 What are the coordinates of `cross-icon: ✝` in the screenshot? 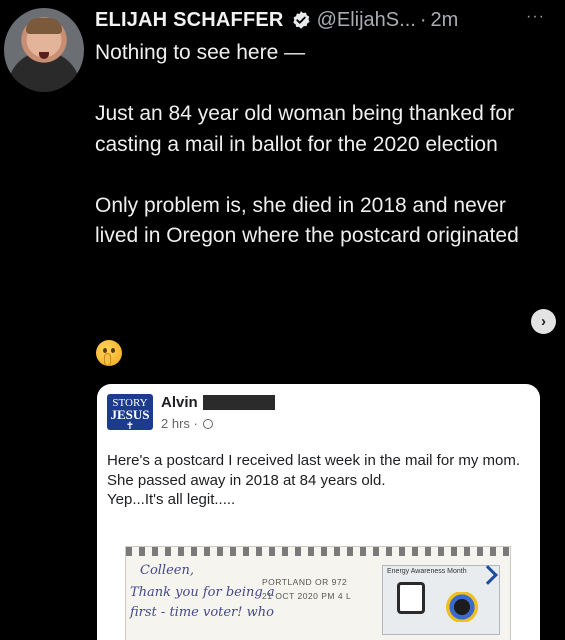 It's located at (130, 426).